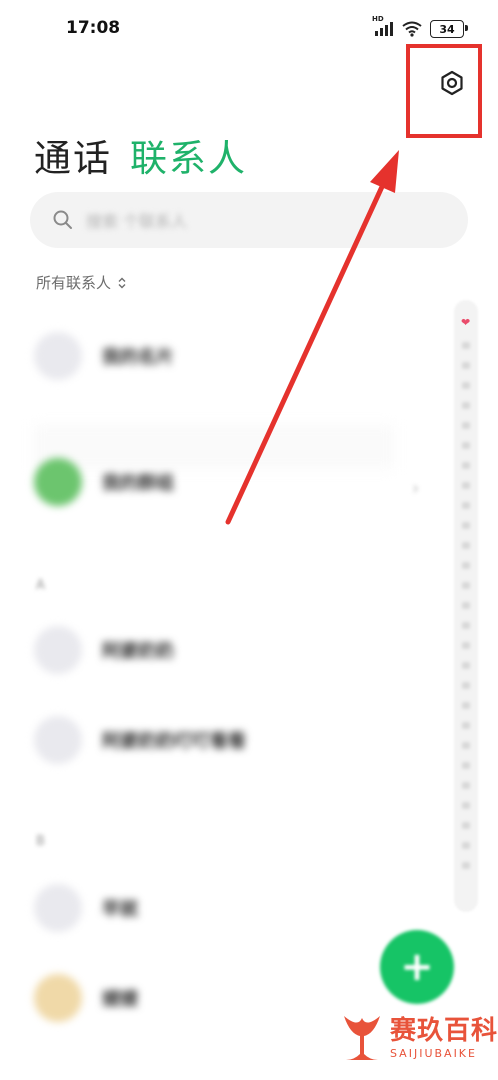  I want to click on heart-icon: ❤, so click(465, 322).